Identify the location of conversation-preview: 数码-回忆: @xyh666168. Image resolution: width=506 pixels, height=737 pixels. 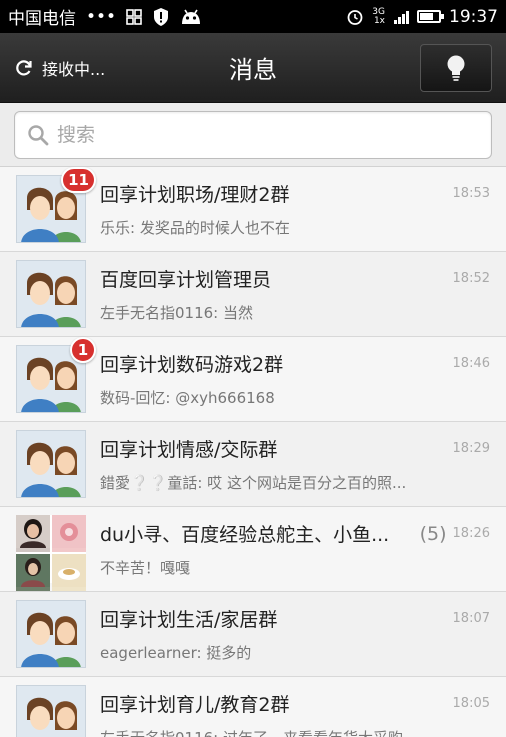
(187, 398).